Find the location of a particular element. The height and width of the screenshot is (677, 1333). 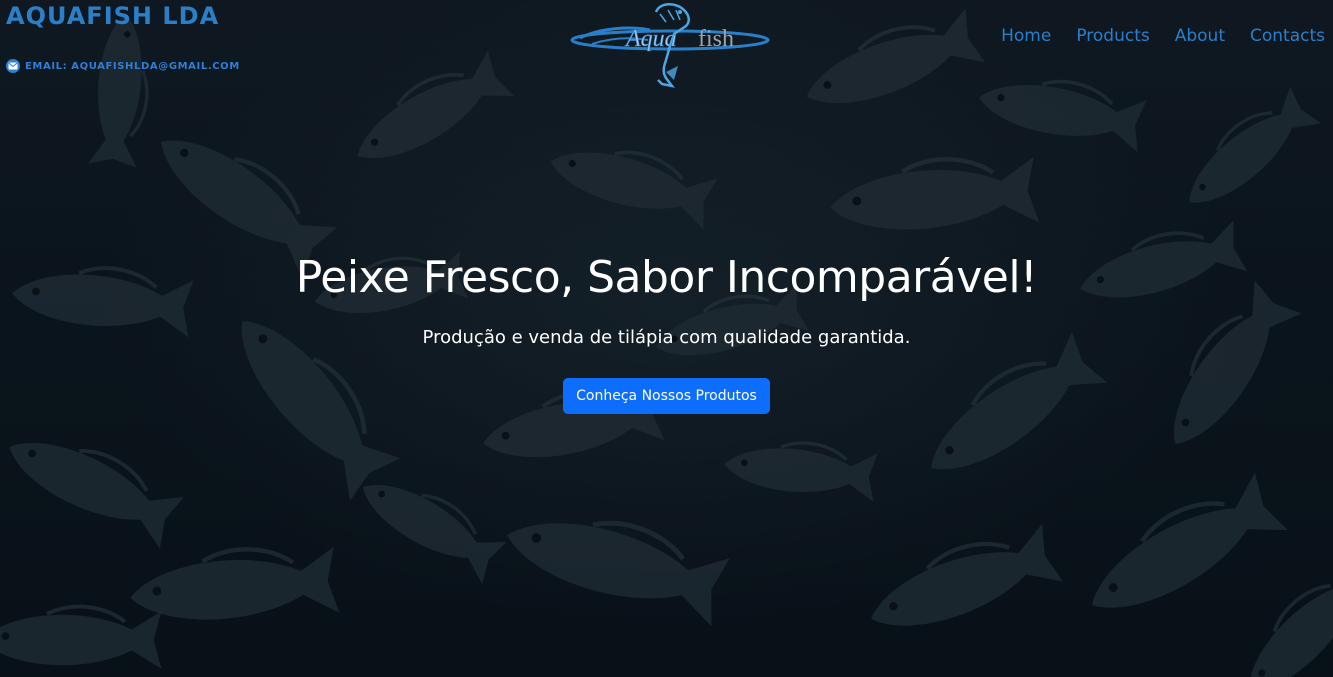

logo-graphic: Aqua fish is located at coordinates (670, 45).